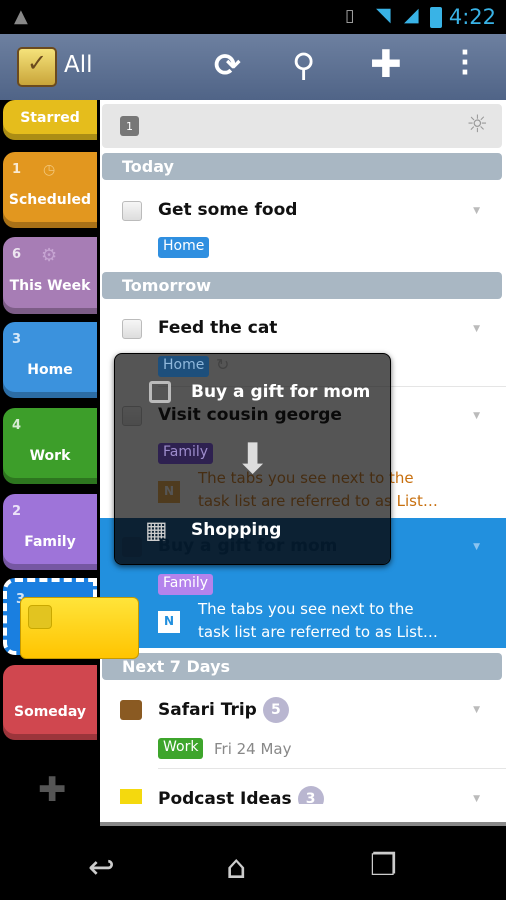  What do you see at coordinates (50, 275) in the screenshot?
I see `tab-this-week: 6 ⚙ This Week` at bounding box center [50, 275].